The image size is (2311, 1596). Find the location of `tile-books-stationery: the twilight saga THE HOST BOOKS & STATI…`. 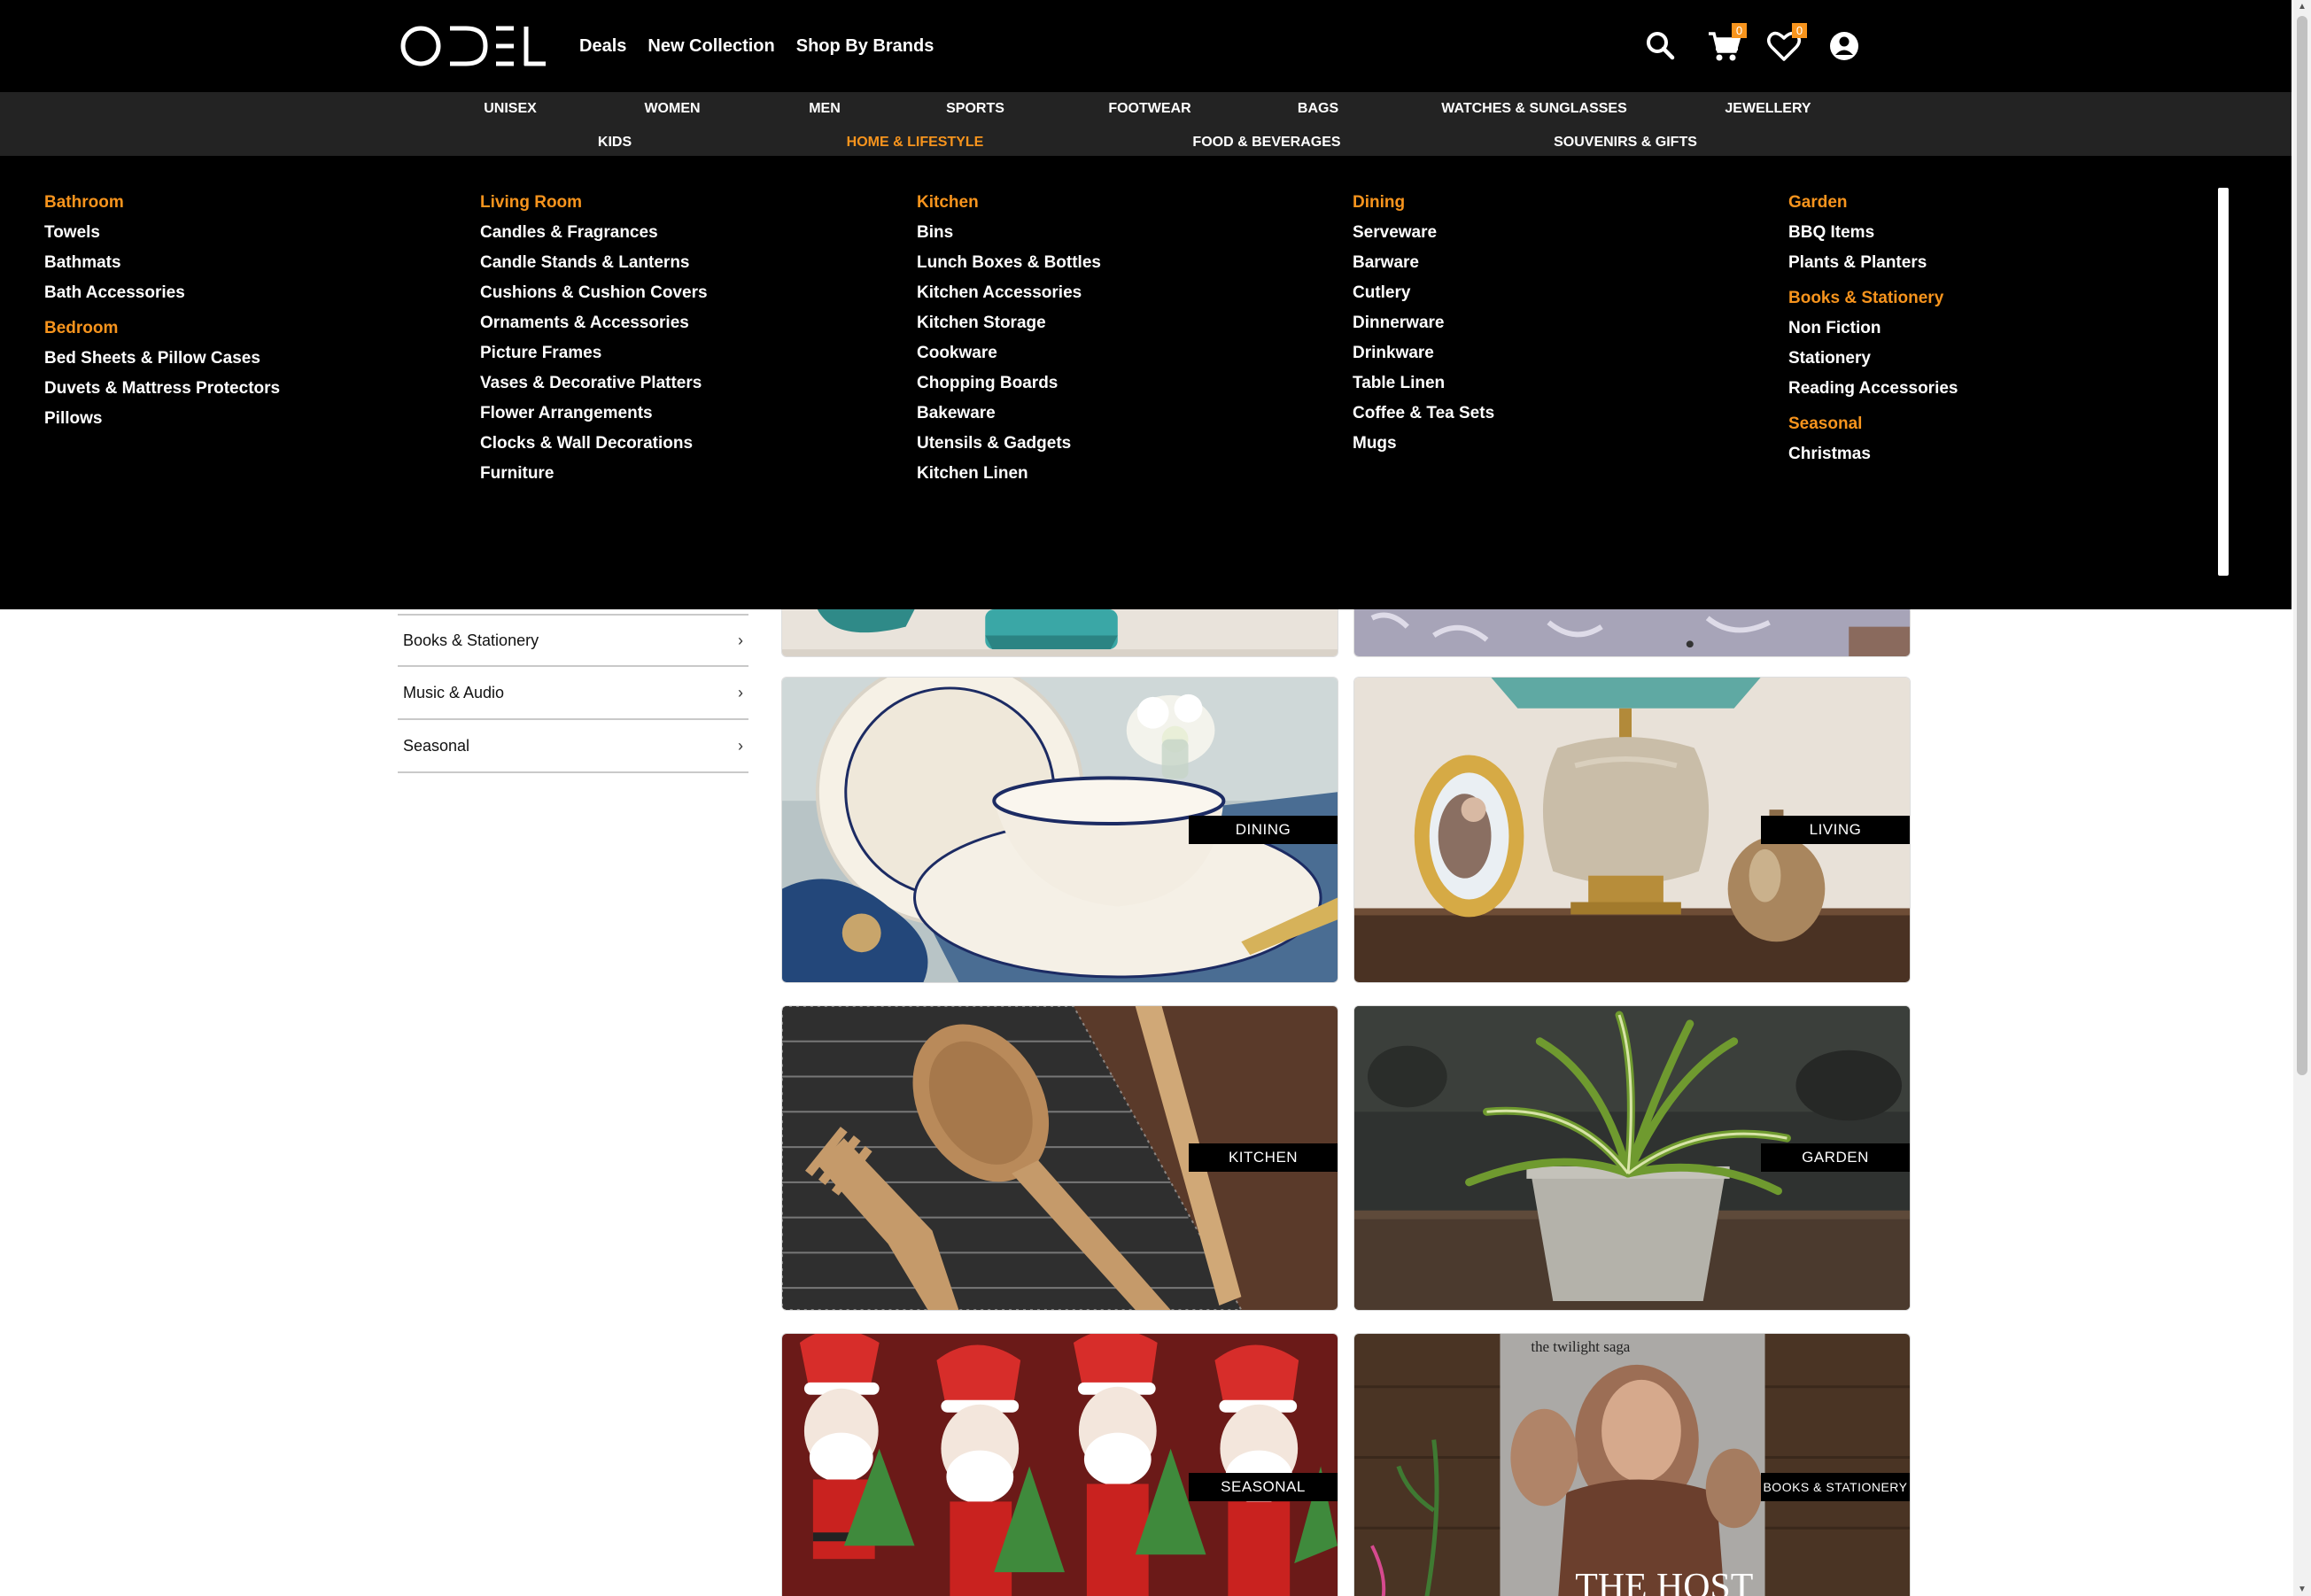

tile-books-stationery: the twilight saga THE HOST BOOKS & STATI… is located at coordinates (1632, 1464).